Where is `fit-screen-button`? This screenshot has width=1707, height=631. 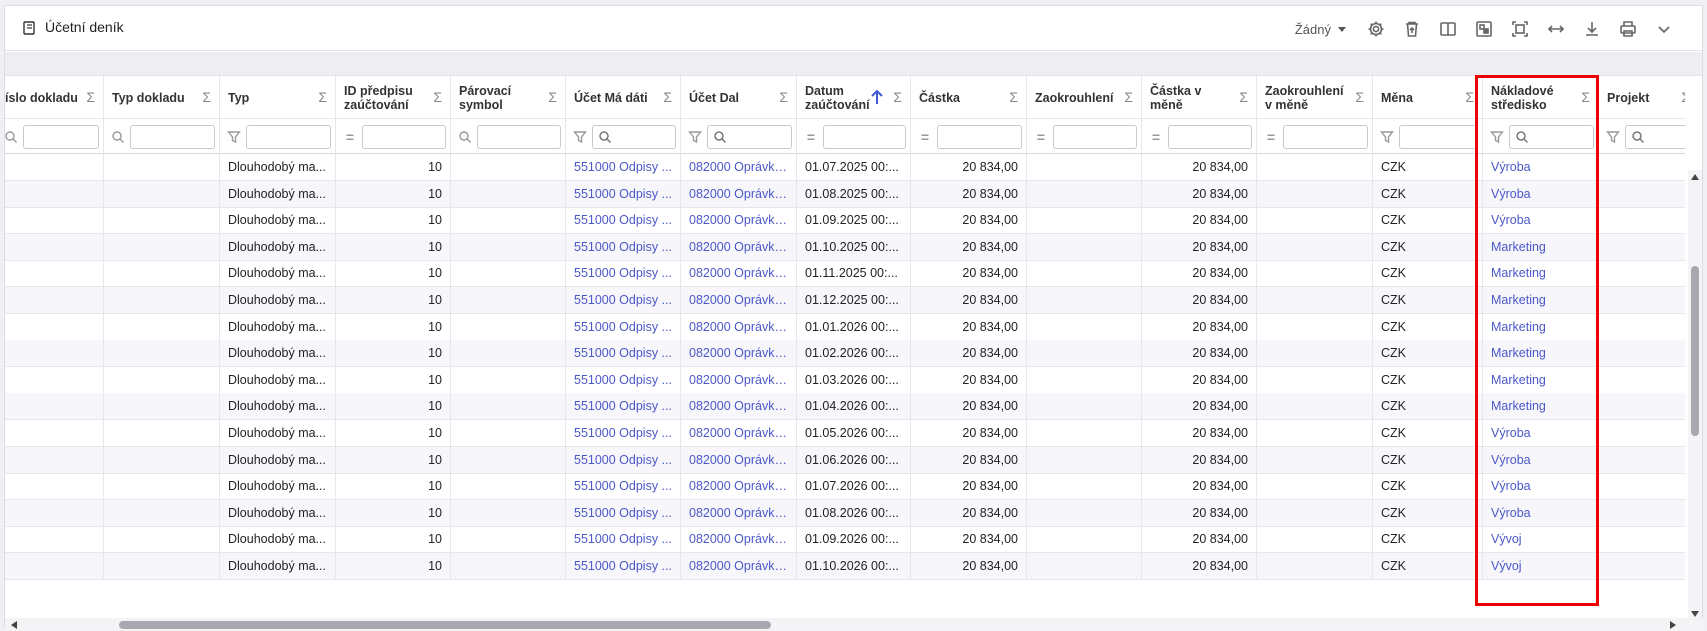
fit-screen-button is located at coordinates (1520, 29).